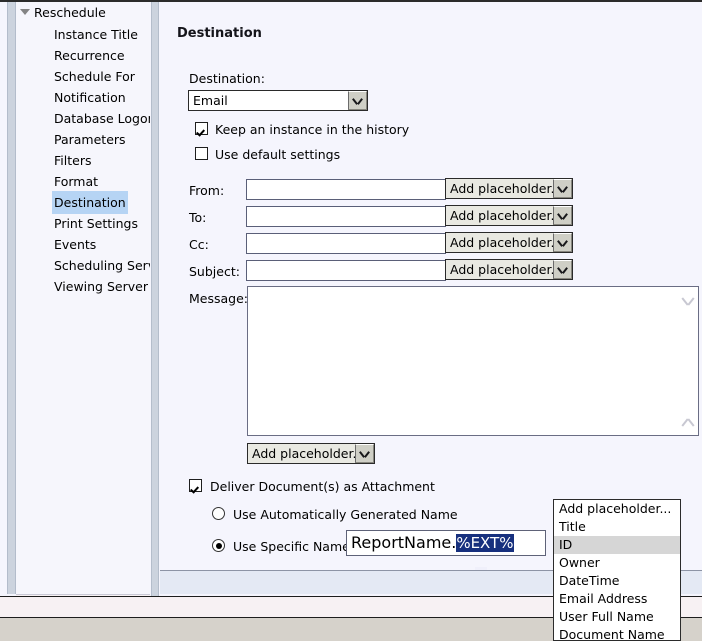 The width and height of the screenshot is (702, 641). Describe the element at coordinates (73, 160) in the screenshot. I see `sidebar-item-label: Filters` at that location.